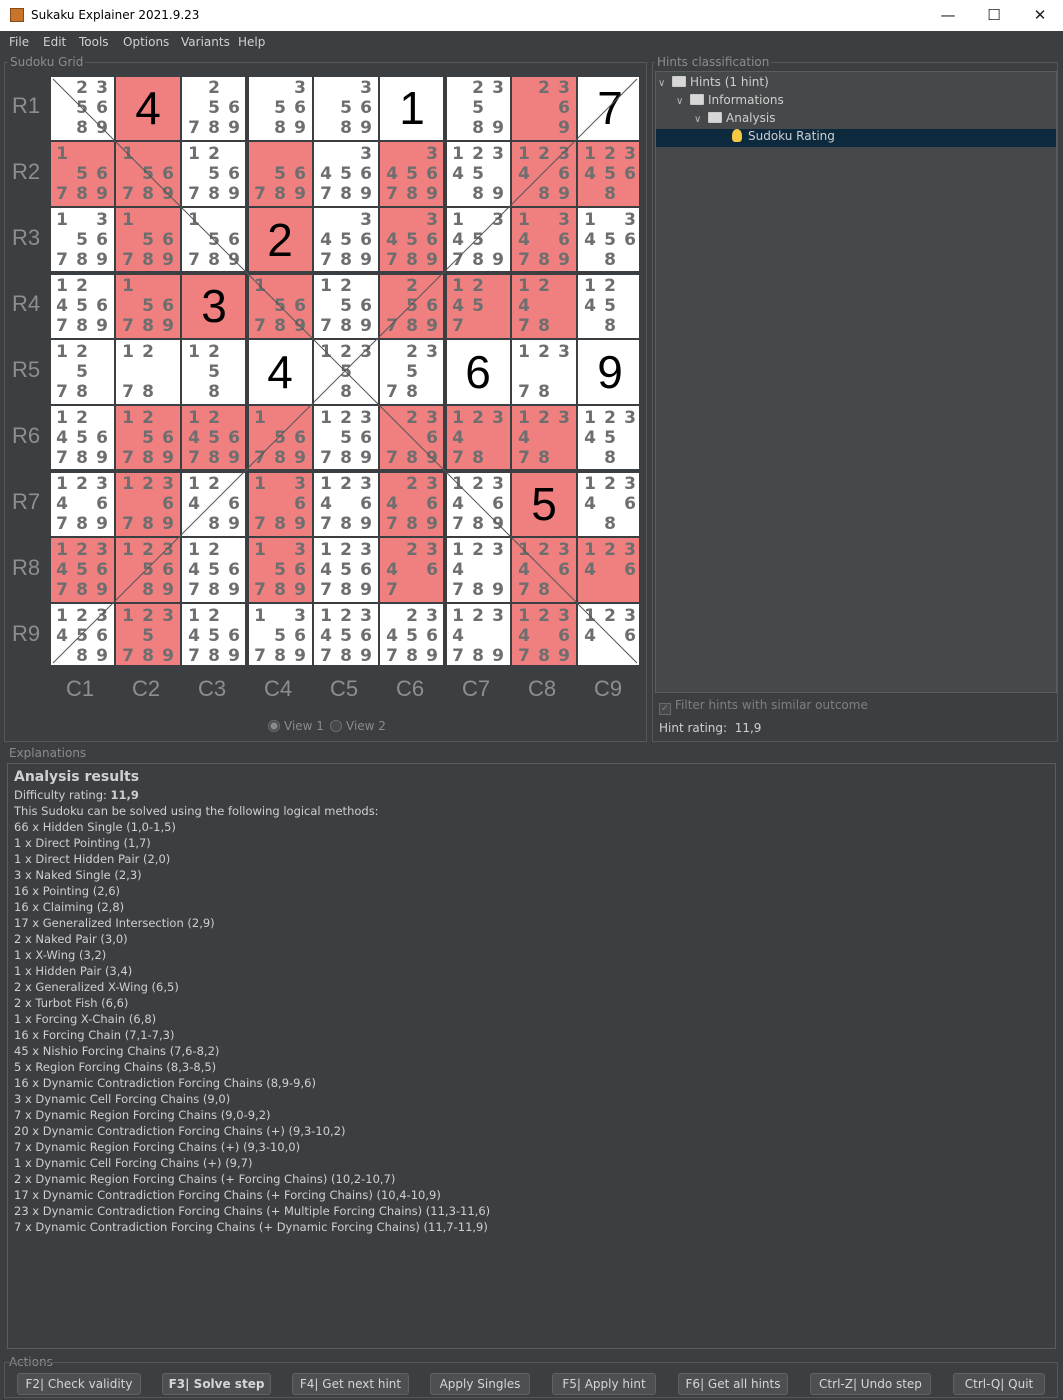 This screenshot has height=1400, width=1063. I want to click on solve-step-button: F3| Solve step, so click(216, 1384).